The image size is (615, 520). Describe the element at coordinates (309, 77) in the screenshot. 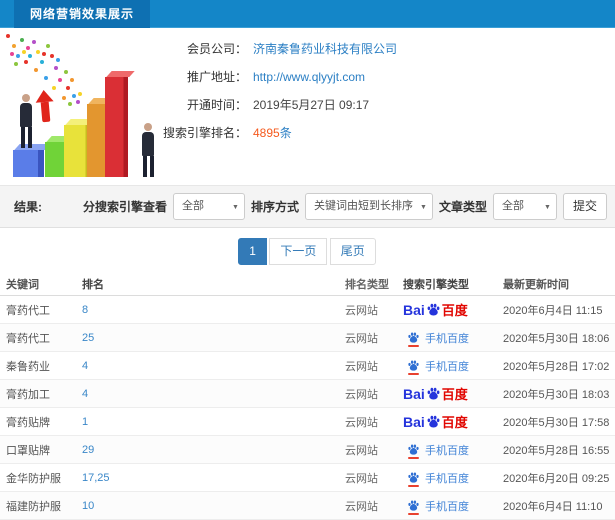

I see `promo-url-link: http://www.qlyyjt.com` at that location.